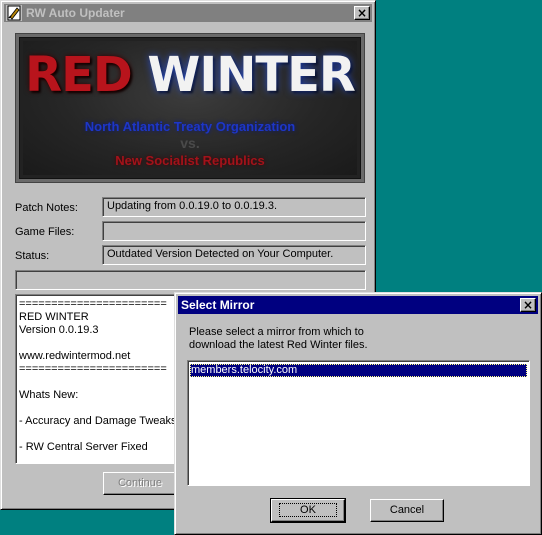 The width and height of the screenshot is (542, 535). What do you see at coordinates (278, 345) in the screenshot?
I see `dialog-message-line: download the latest Red Winter files.` at bounding box center [278, 345].